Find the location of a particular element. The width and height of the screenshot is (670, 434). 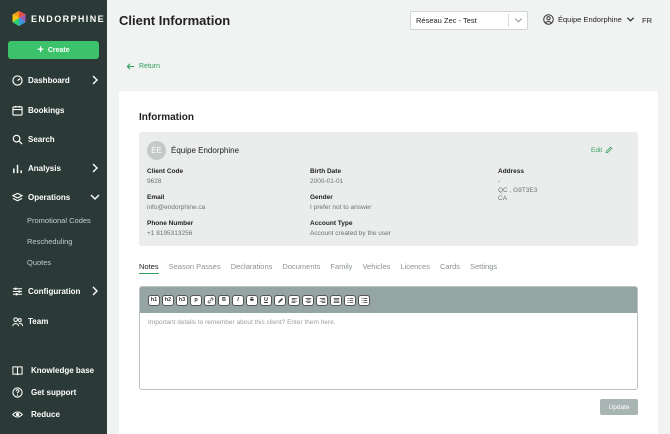

email-field: Email info@endorphine.ca is located at coordinates (176, 203).